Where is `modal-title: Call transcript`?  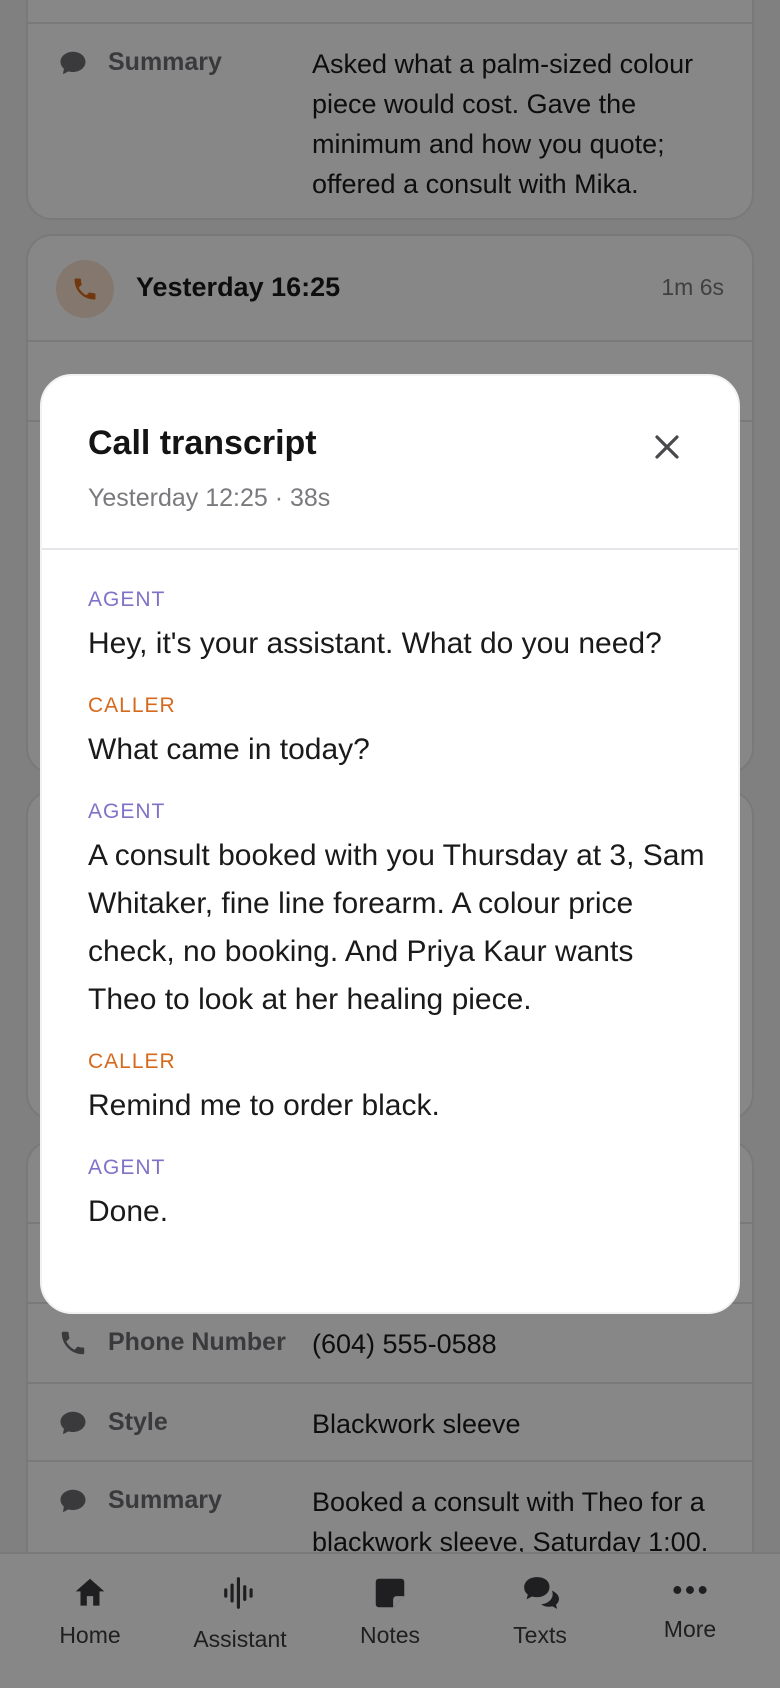
modal-title: Call transcript is located at coordinates (202, 443).